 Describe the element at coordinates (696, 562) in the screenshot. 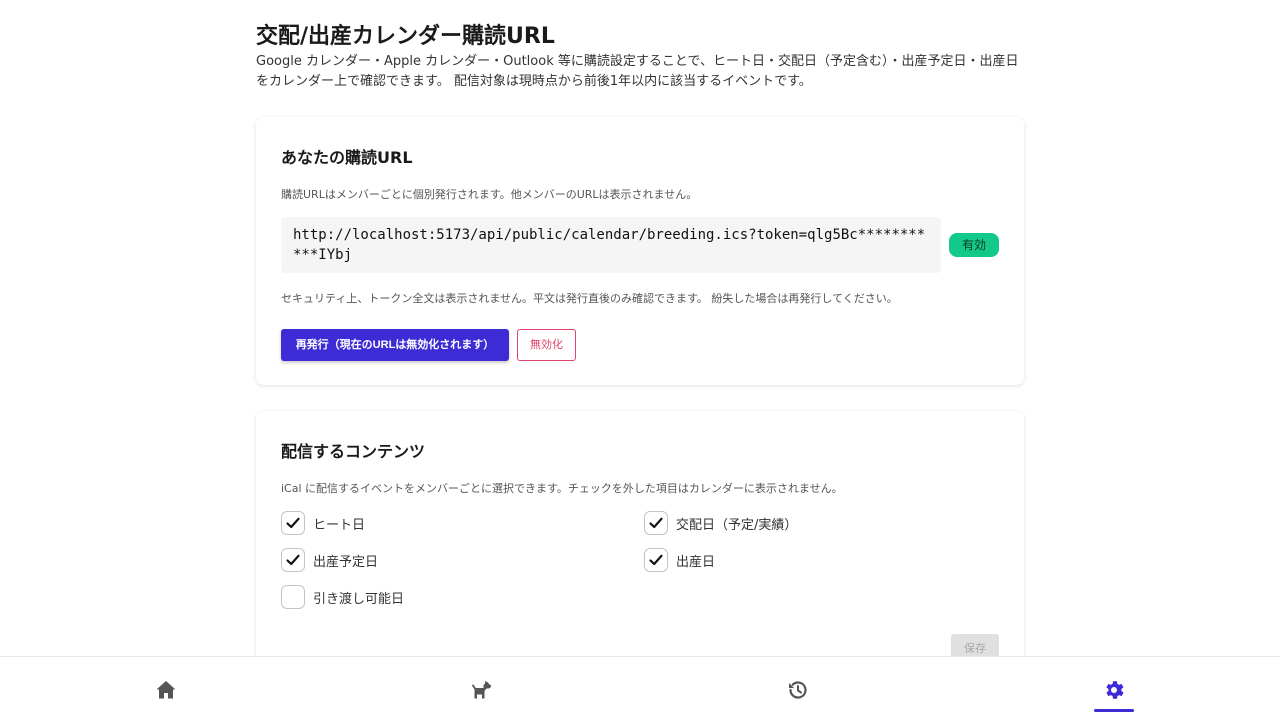

I see `checkbox-label: 出産日` at that location.